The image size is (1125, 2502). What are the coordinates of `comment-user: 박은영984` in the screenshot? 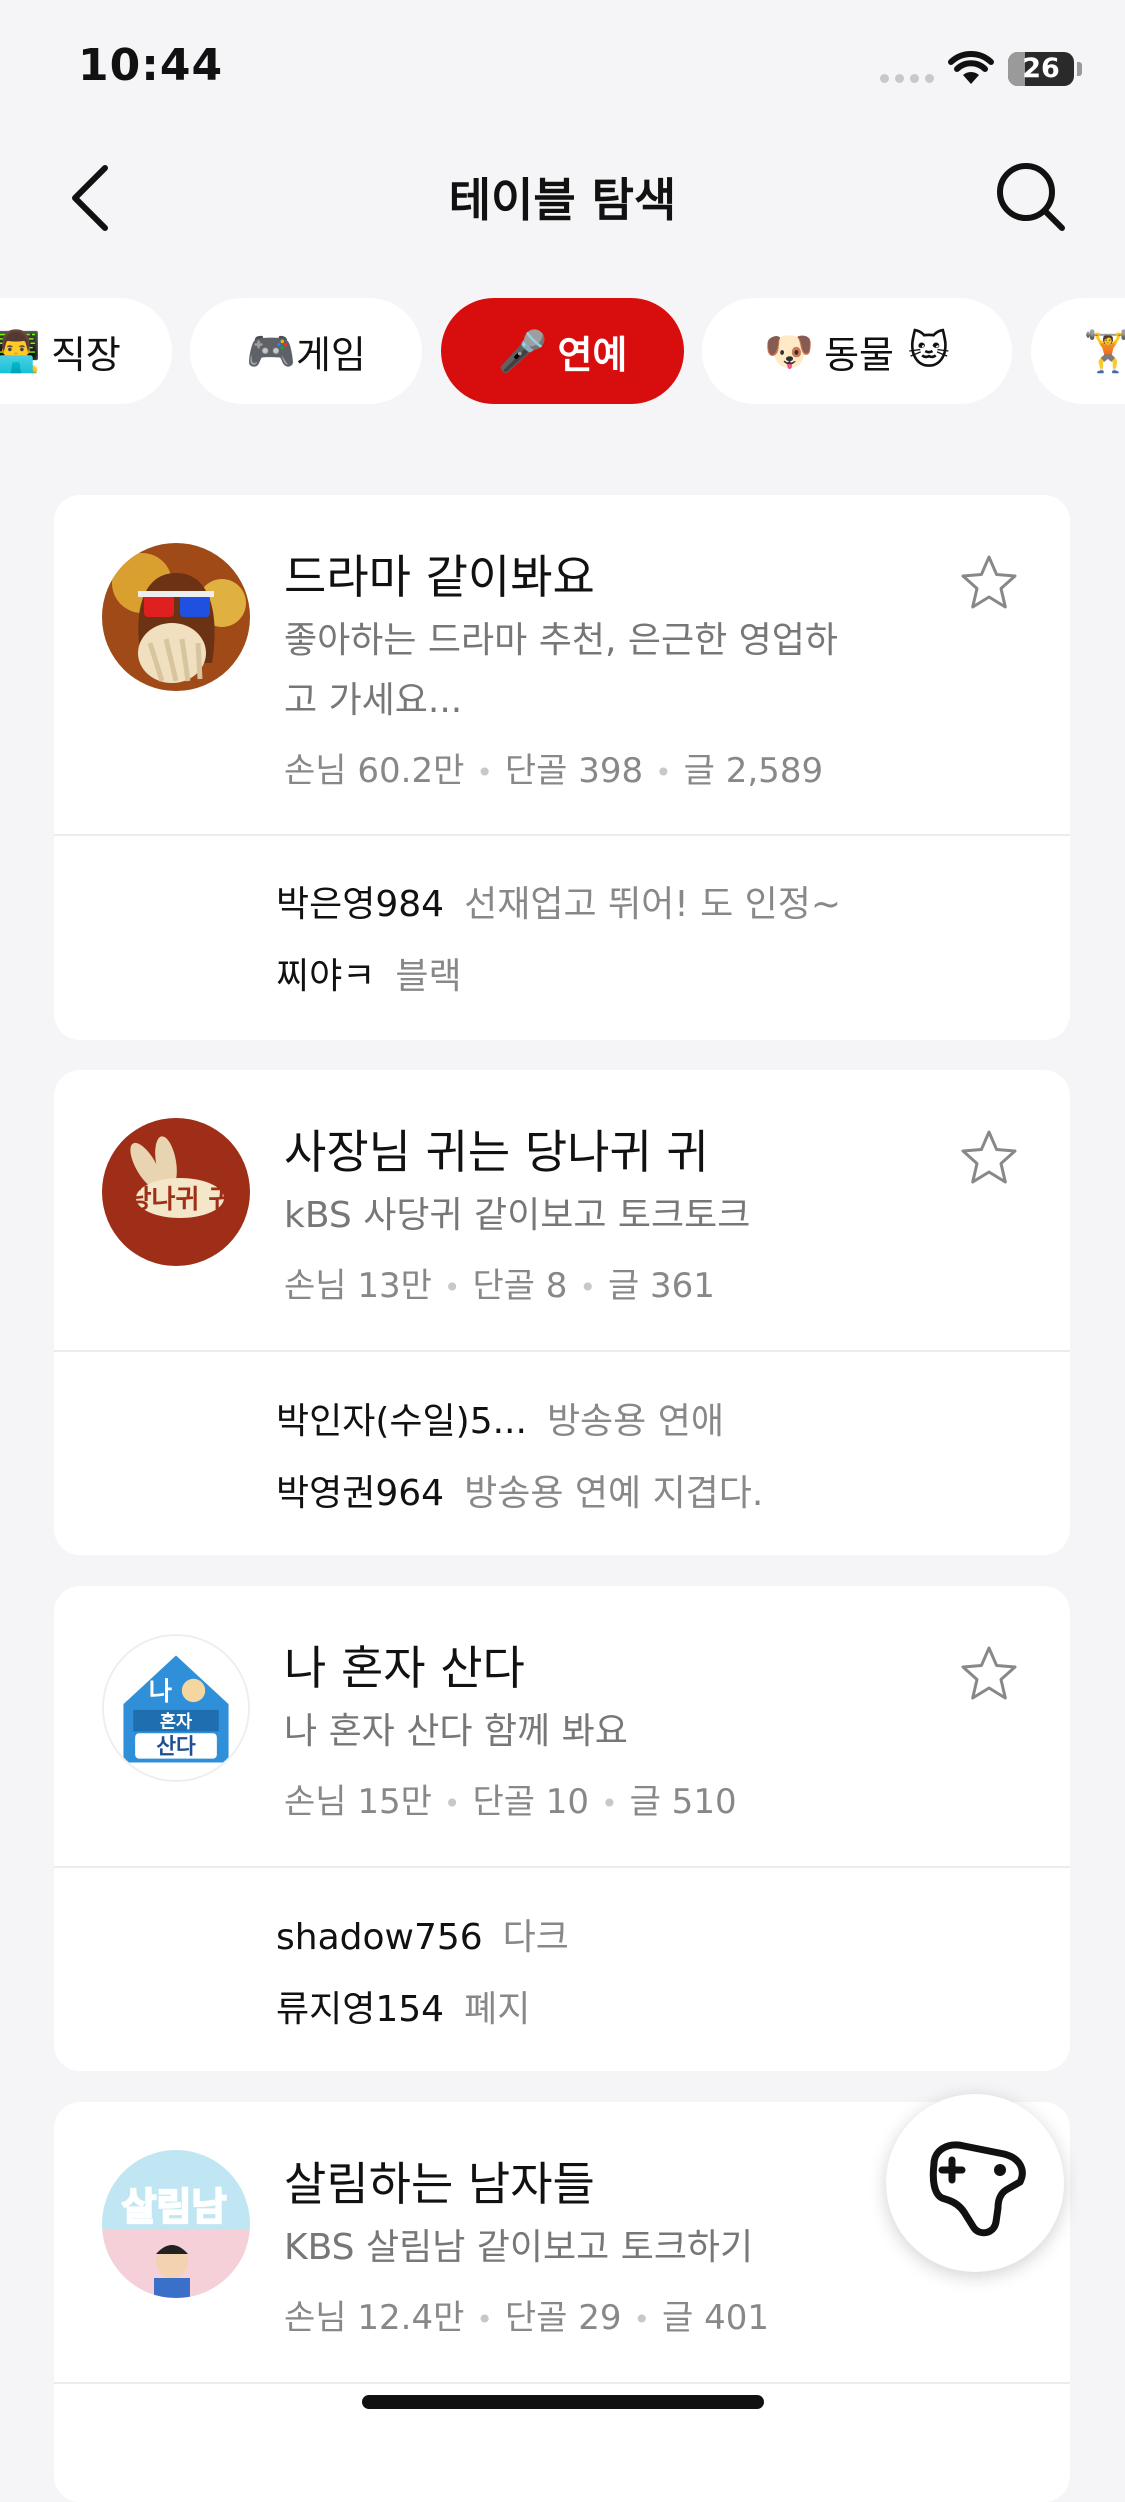 It's located at (360, 904).